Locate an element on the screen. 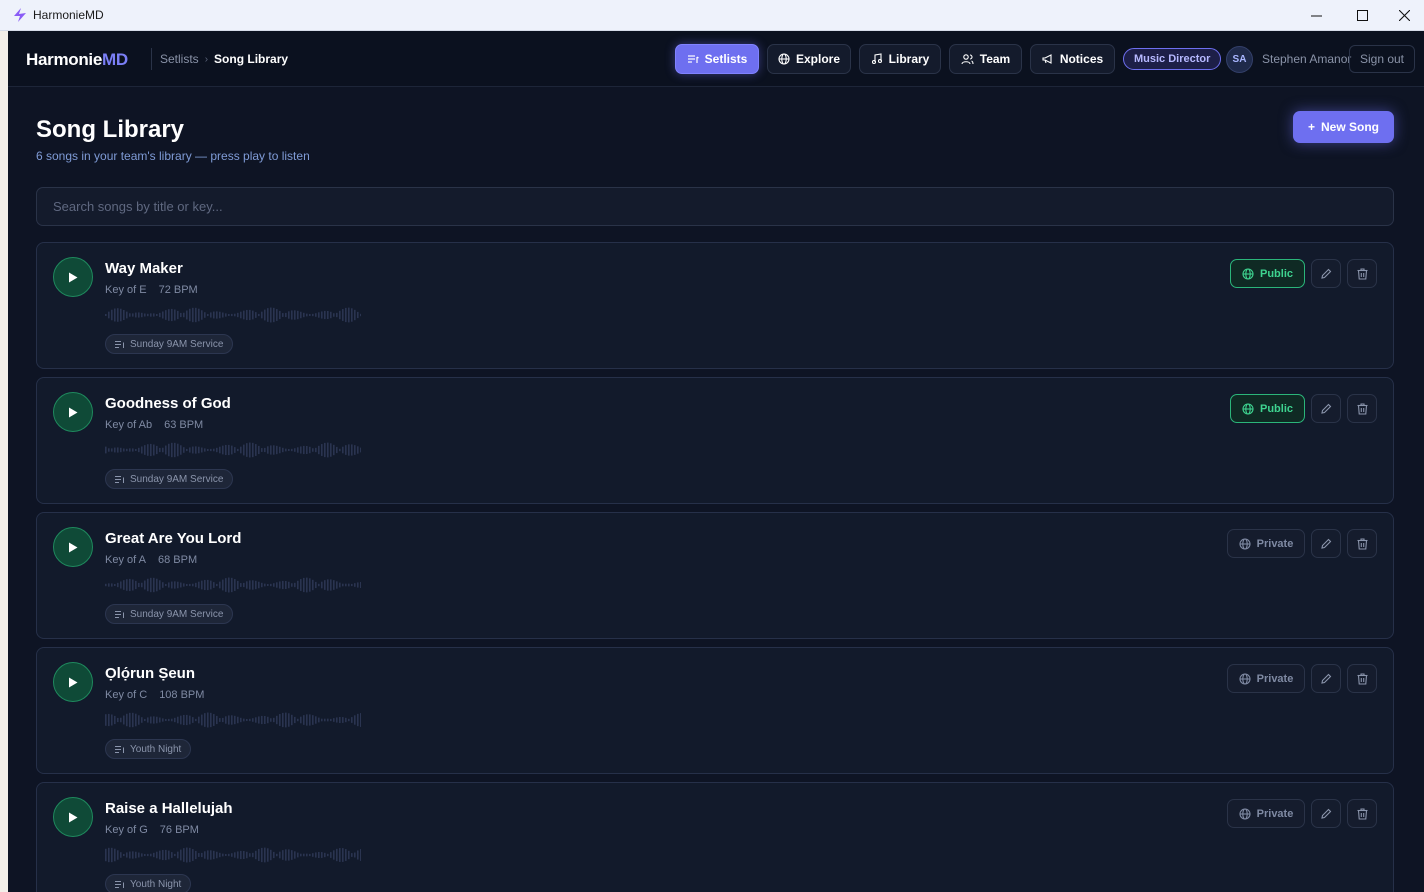 The image size is (1424, 892). minimize-button is located at coordinates (1316, 15).